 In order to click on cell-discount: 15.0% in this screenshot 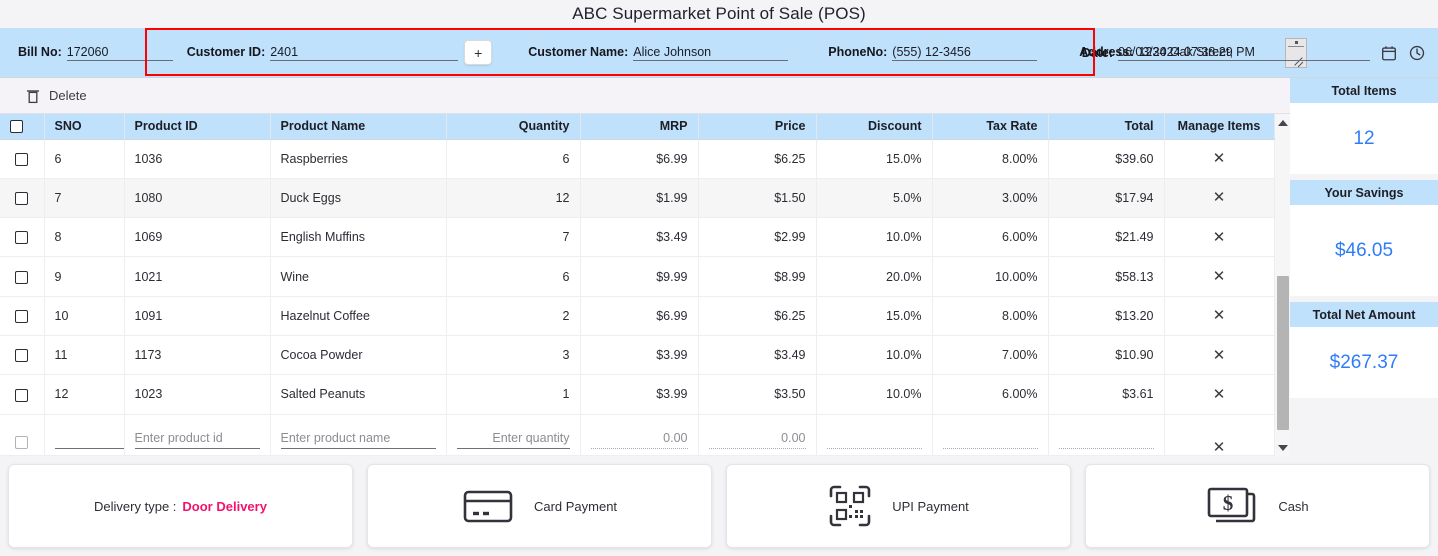, I will do `click(874, 159)`.